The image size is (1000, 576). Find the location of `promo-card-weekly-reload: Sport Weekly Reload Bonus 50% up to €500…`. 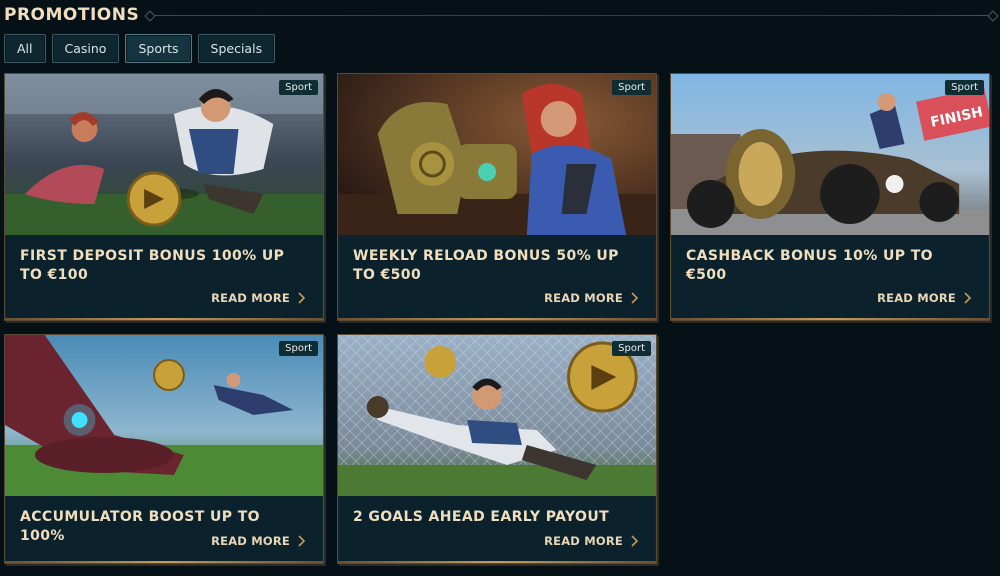

promo-card-weekly-reload: Sport Weekly Reload Bonus 50% up to €500… is located at coordinates (497, 197).